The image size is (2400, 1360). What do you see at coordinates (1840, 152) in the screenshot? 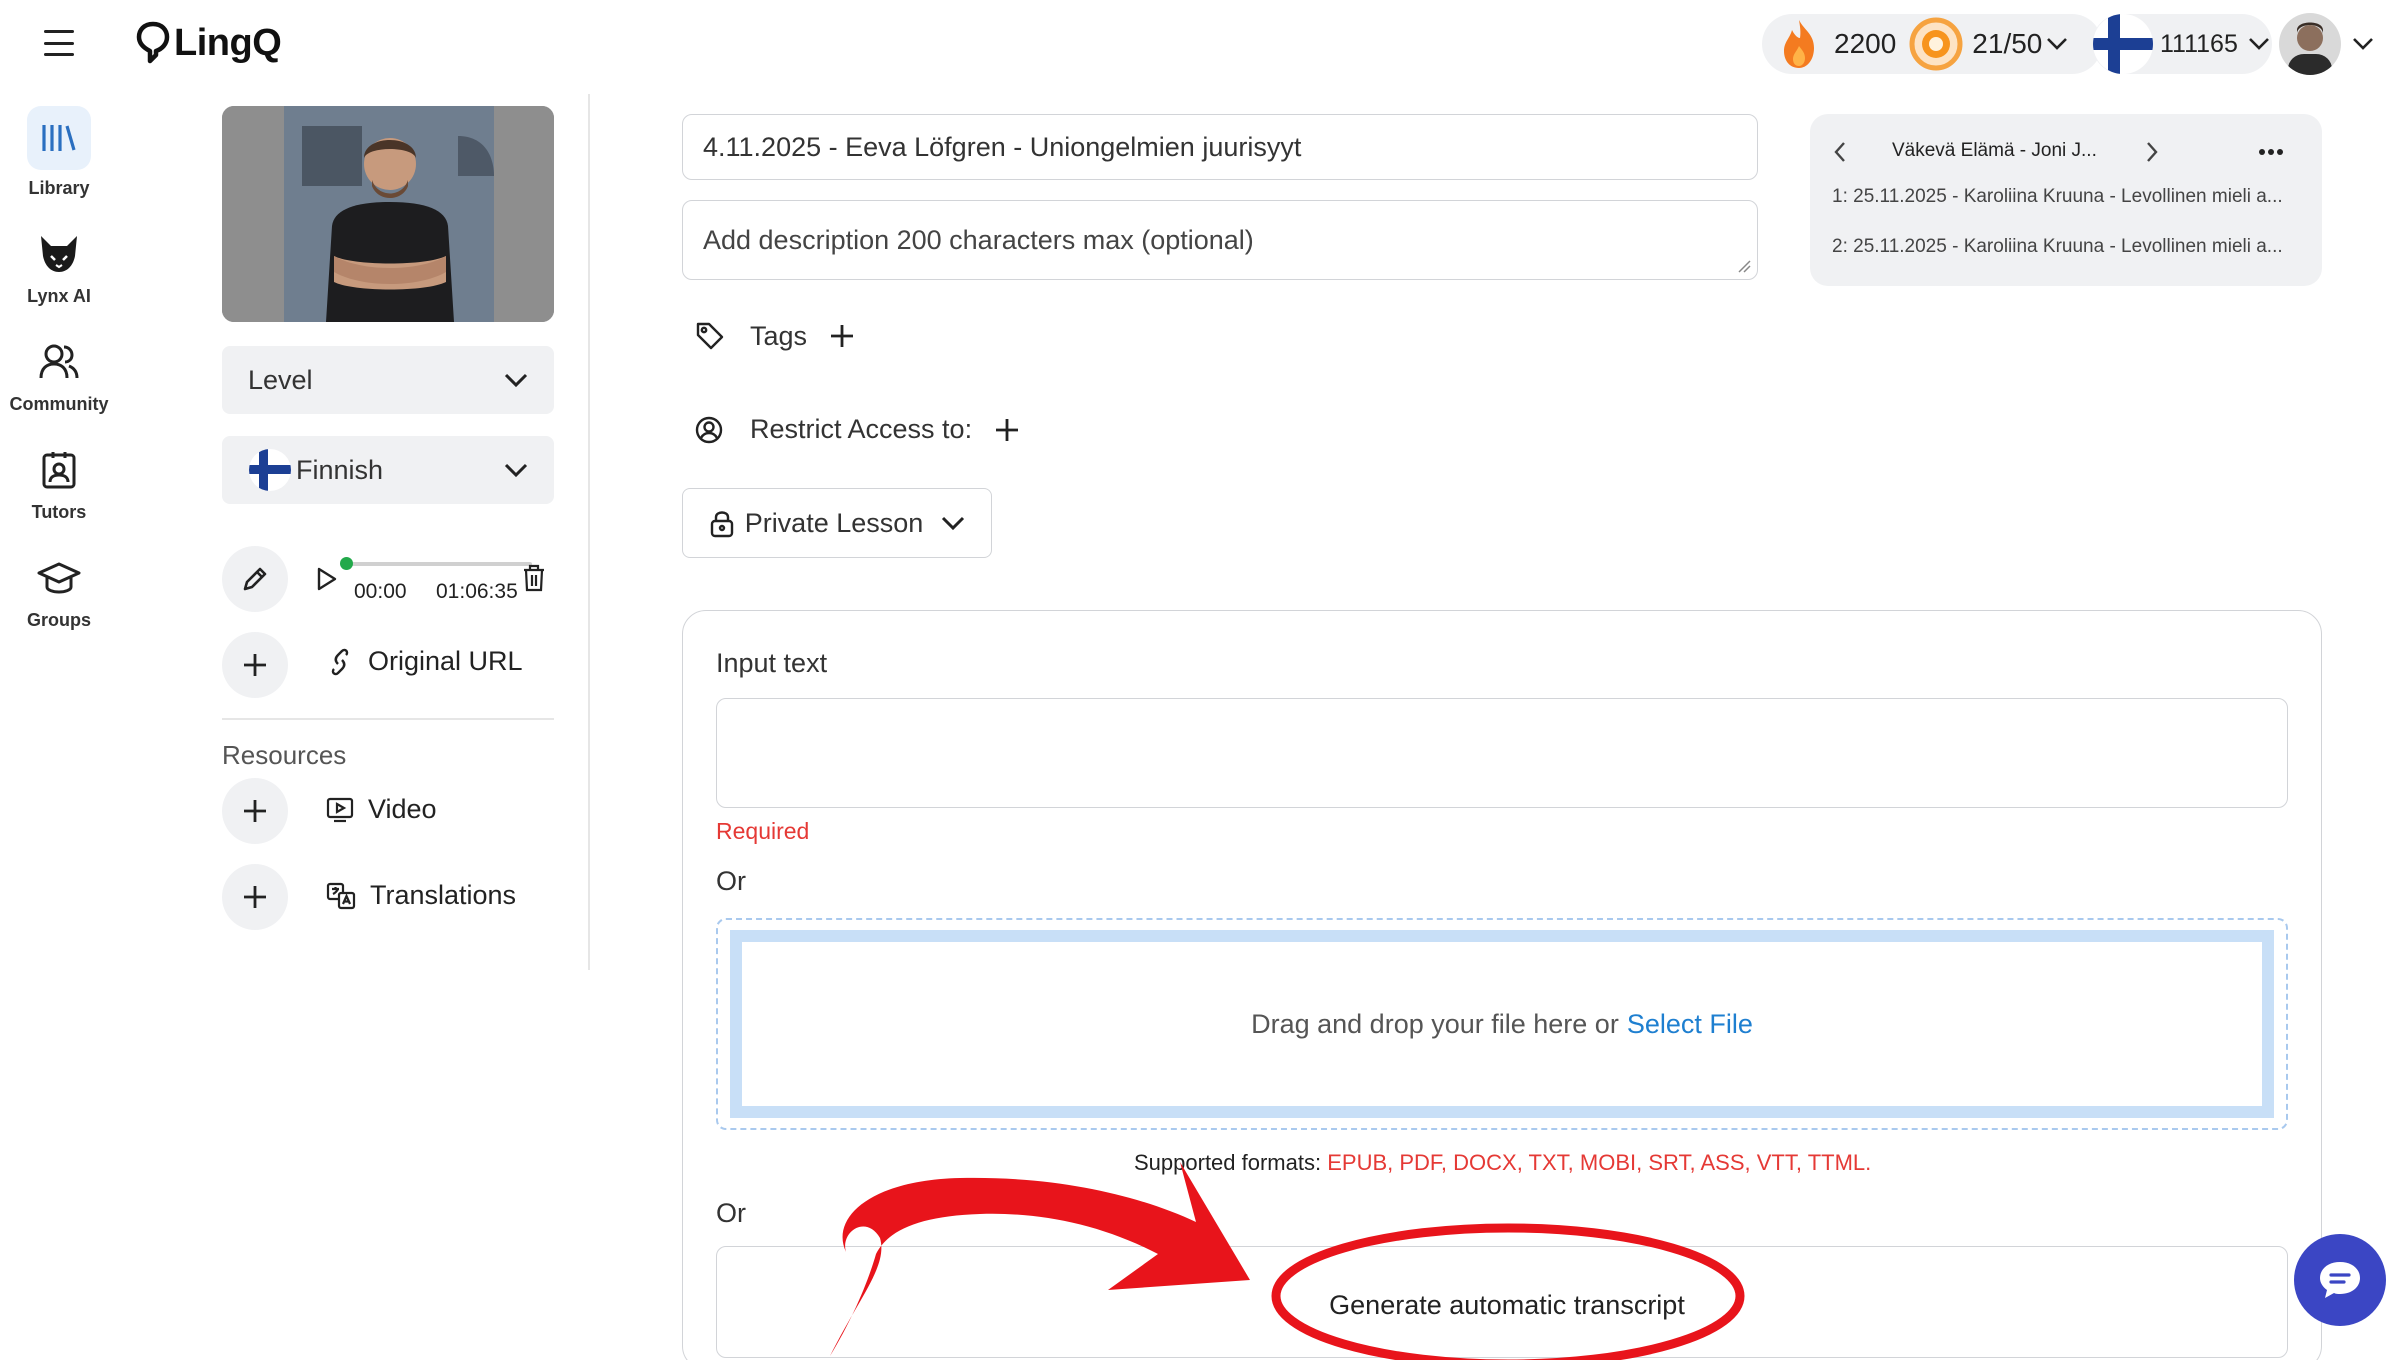
I see `chevron-left-icon` at bounding box center [1840, 152].